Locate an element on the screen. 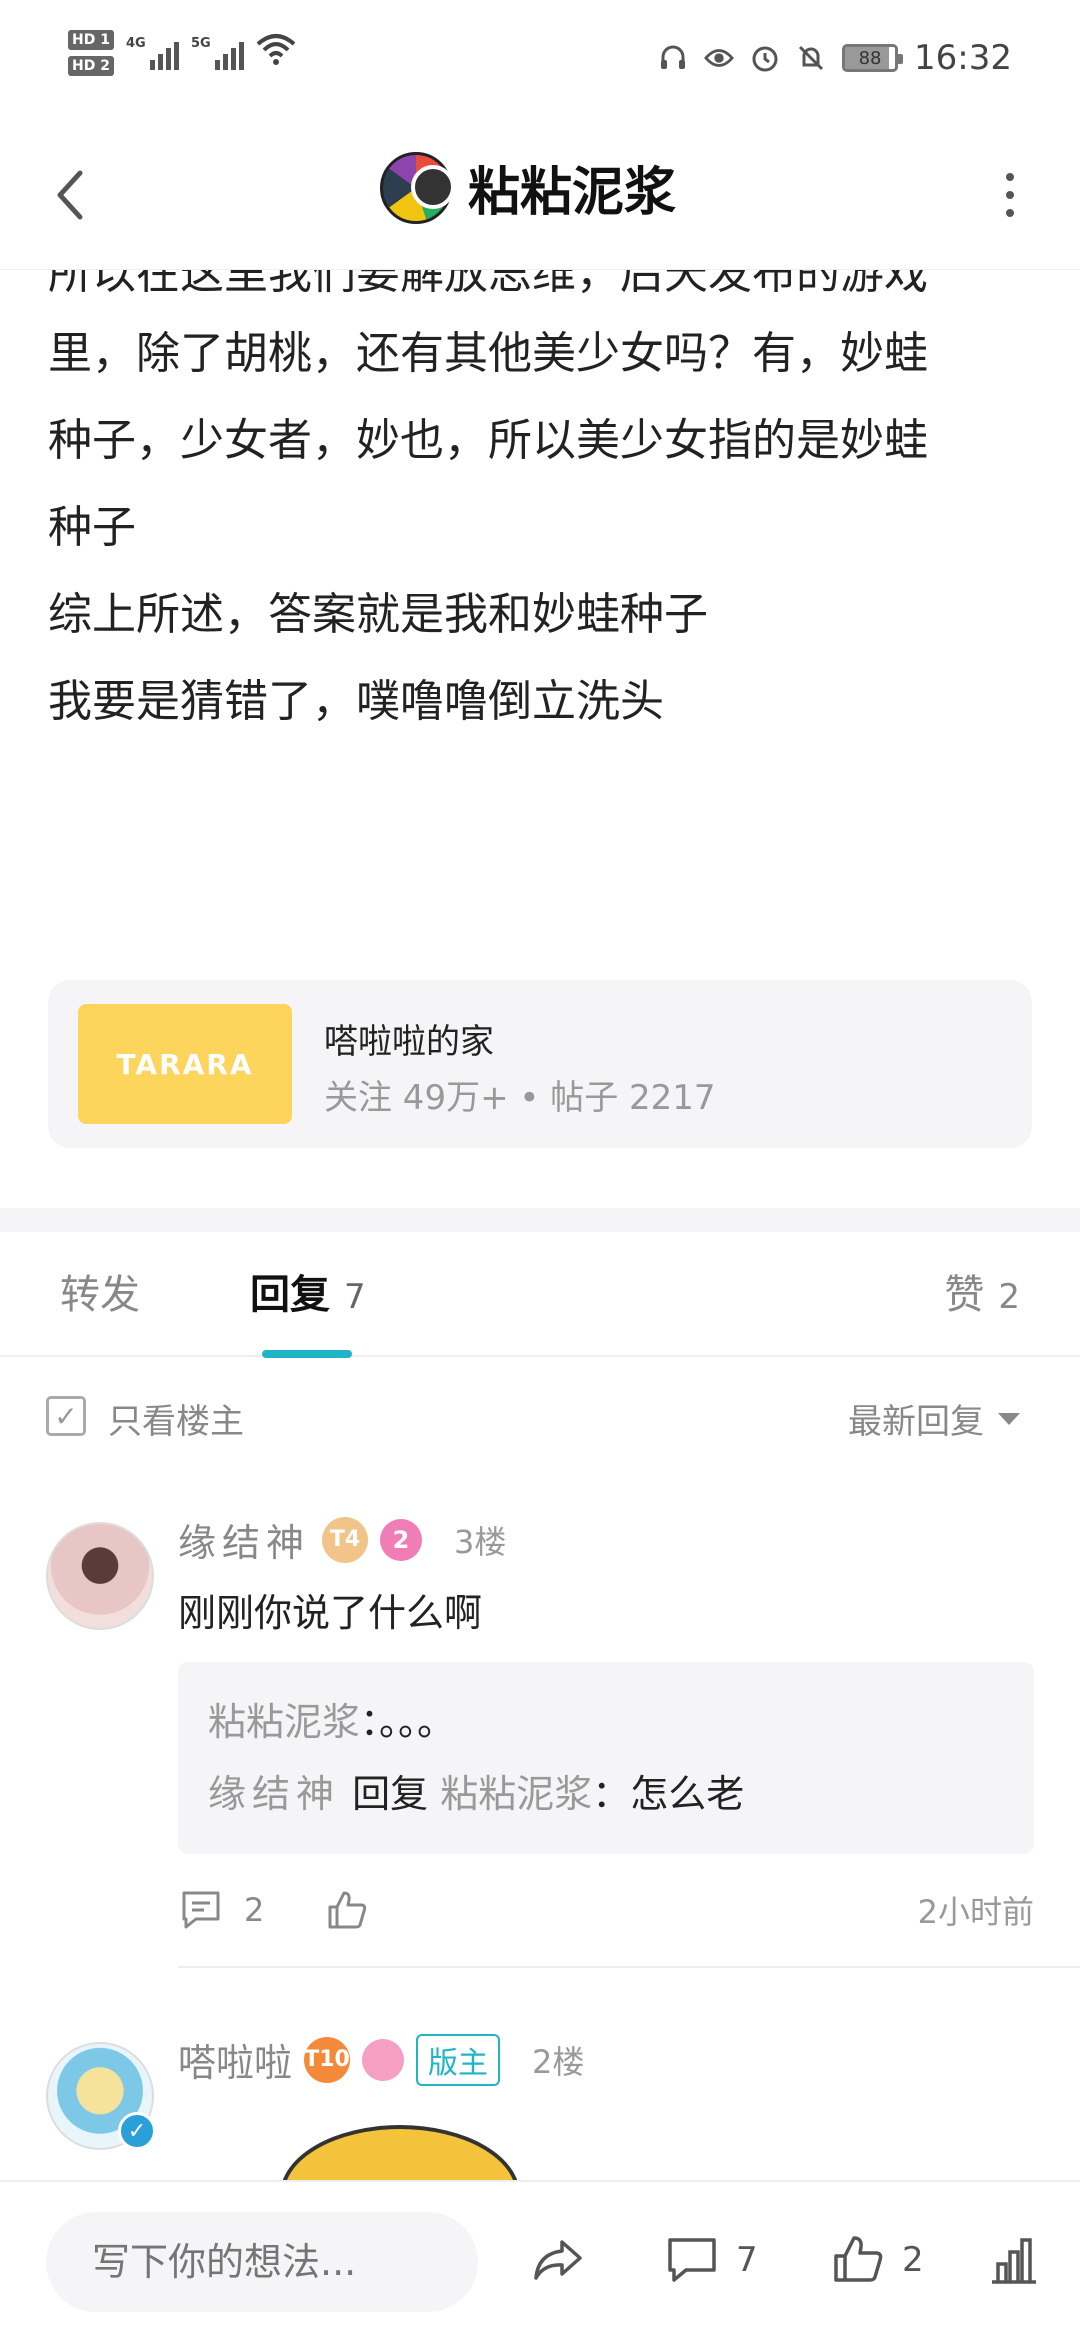  level-badge: T4 is located at coordinates (345, 1539).